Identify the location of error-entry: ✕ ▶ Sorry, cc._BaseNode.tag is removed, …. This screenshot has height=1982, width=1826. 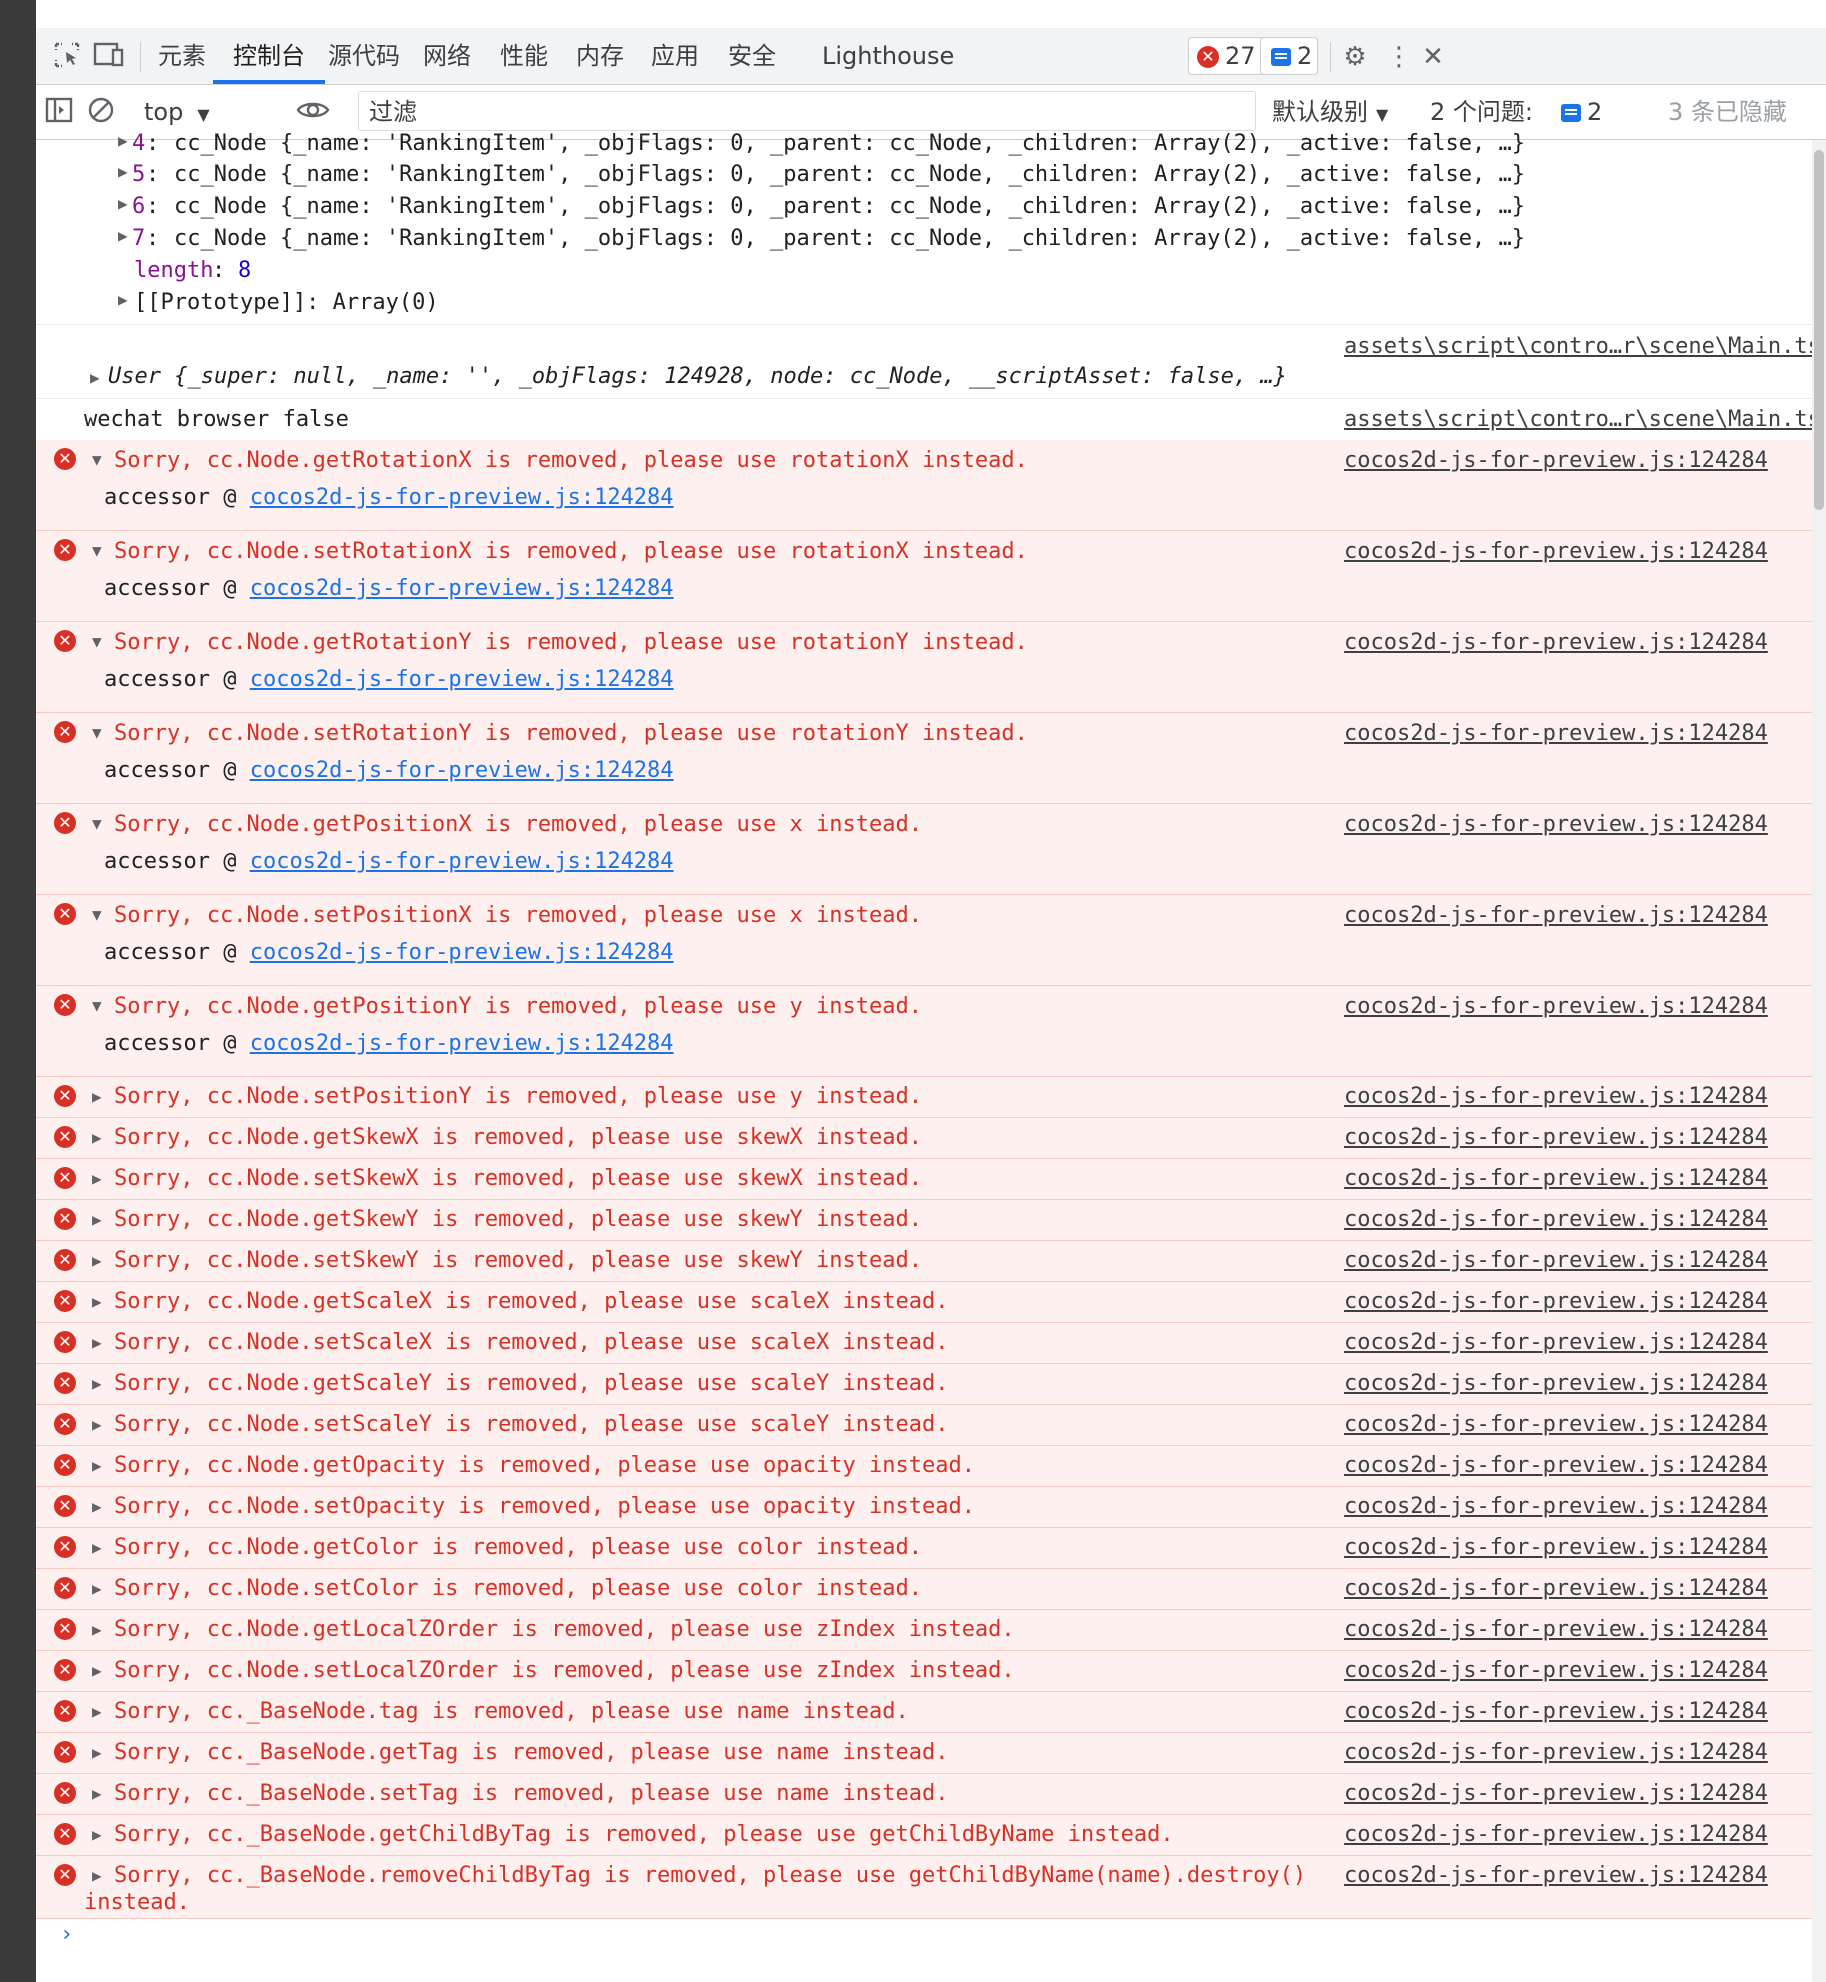
(931, 1712).